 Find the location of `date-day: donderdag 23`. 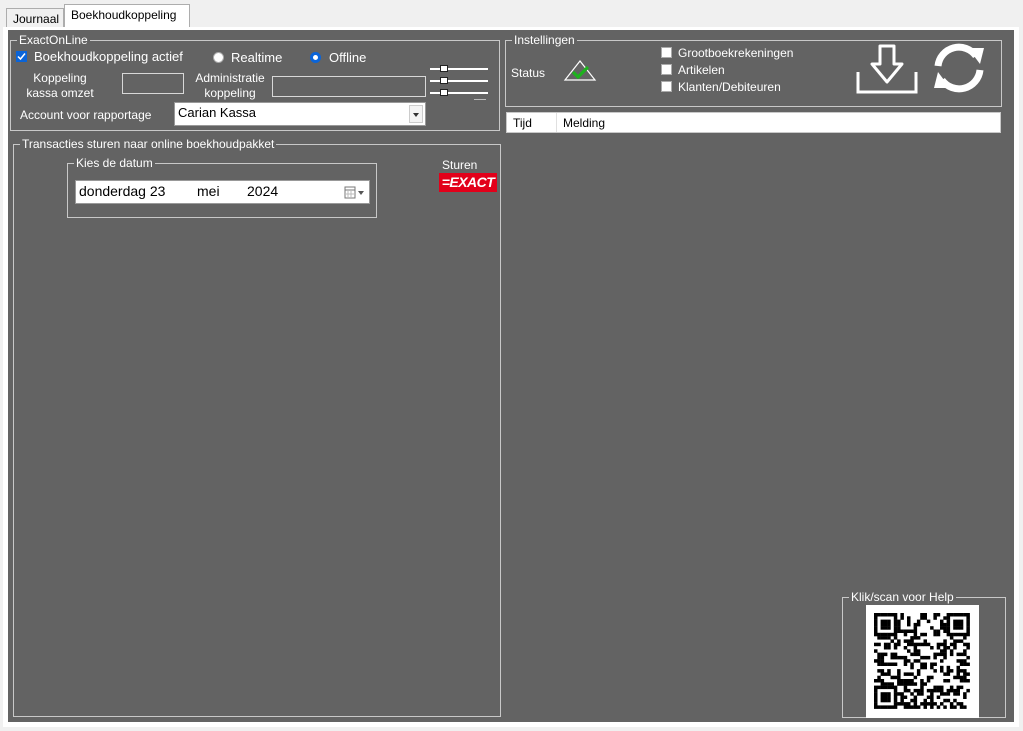

date-day: donderdag 23 is located at coordinates (122, 191).